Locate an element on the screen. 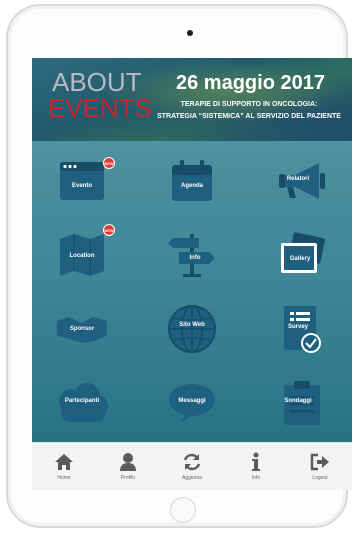 This screenshot has height=533, width=356. tile-sponsor: Sponsor is located at coordinates (82, 329).